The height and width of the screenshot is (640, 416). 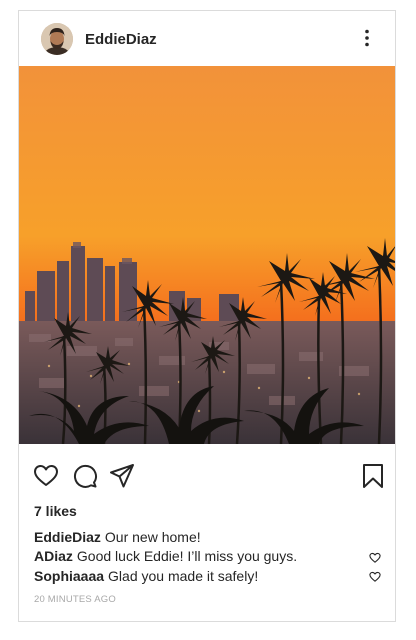 What do you see at coordinates (207, 38) in the screenshot?
I see `post-header: EddieDiaz` at bounding box center [207, 38].